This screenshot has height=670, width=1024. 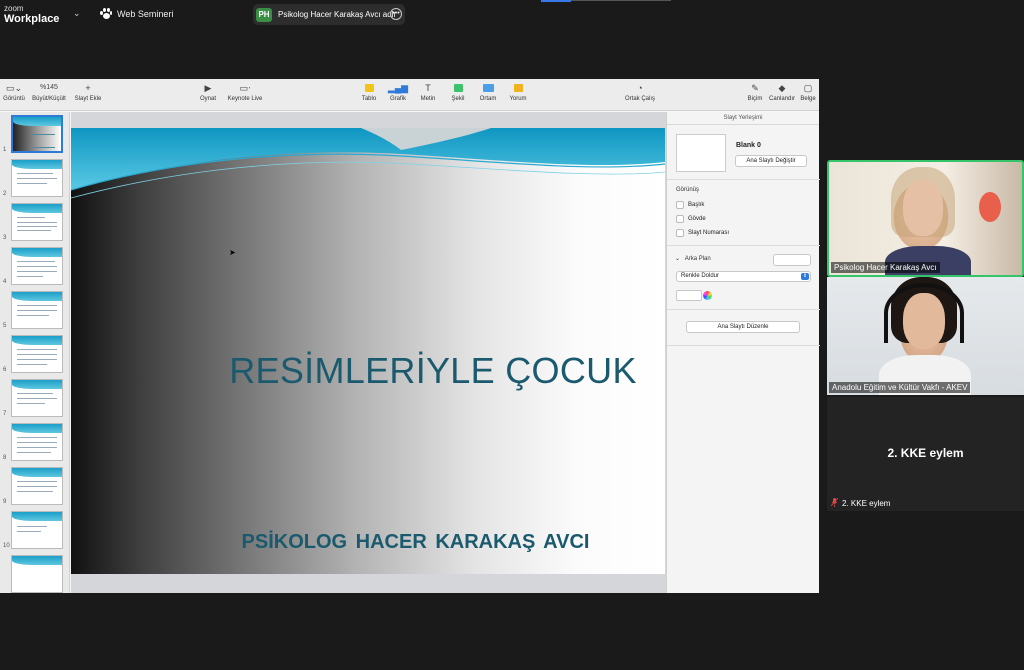 What do you see at coordinates (458, 88) in the screenshot?
I see `shape-icon` at bounding box center [458, 88].